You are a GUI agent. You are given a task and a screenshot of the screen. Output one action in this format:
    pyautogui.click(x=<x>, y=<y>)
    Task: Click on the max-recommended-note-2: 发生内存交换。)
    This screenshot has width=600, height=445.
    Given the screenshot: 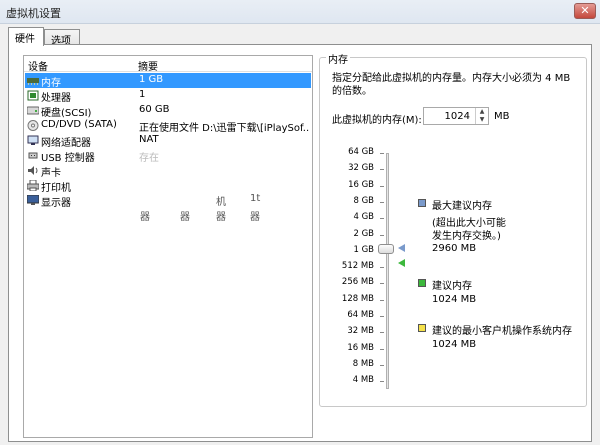 What is the action you would take?
    pyautogui.click(x=466, y=236)
    